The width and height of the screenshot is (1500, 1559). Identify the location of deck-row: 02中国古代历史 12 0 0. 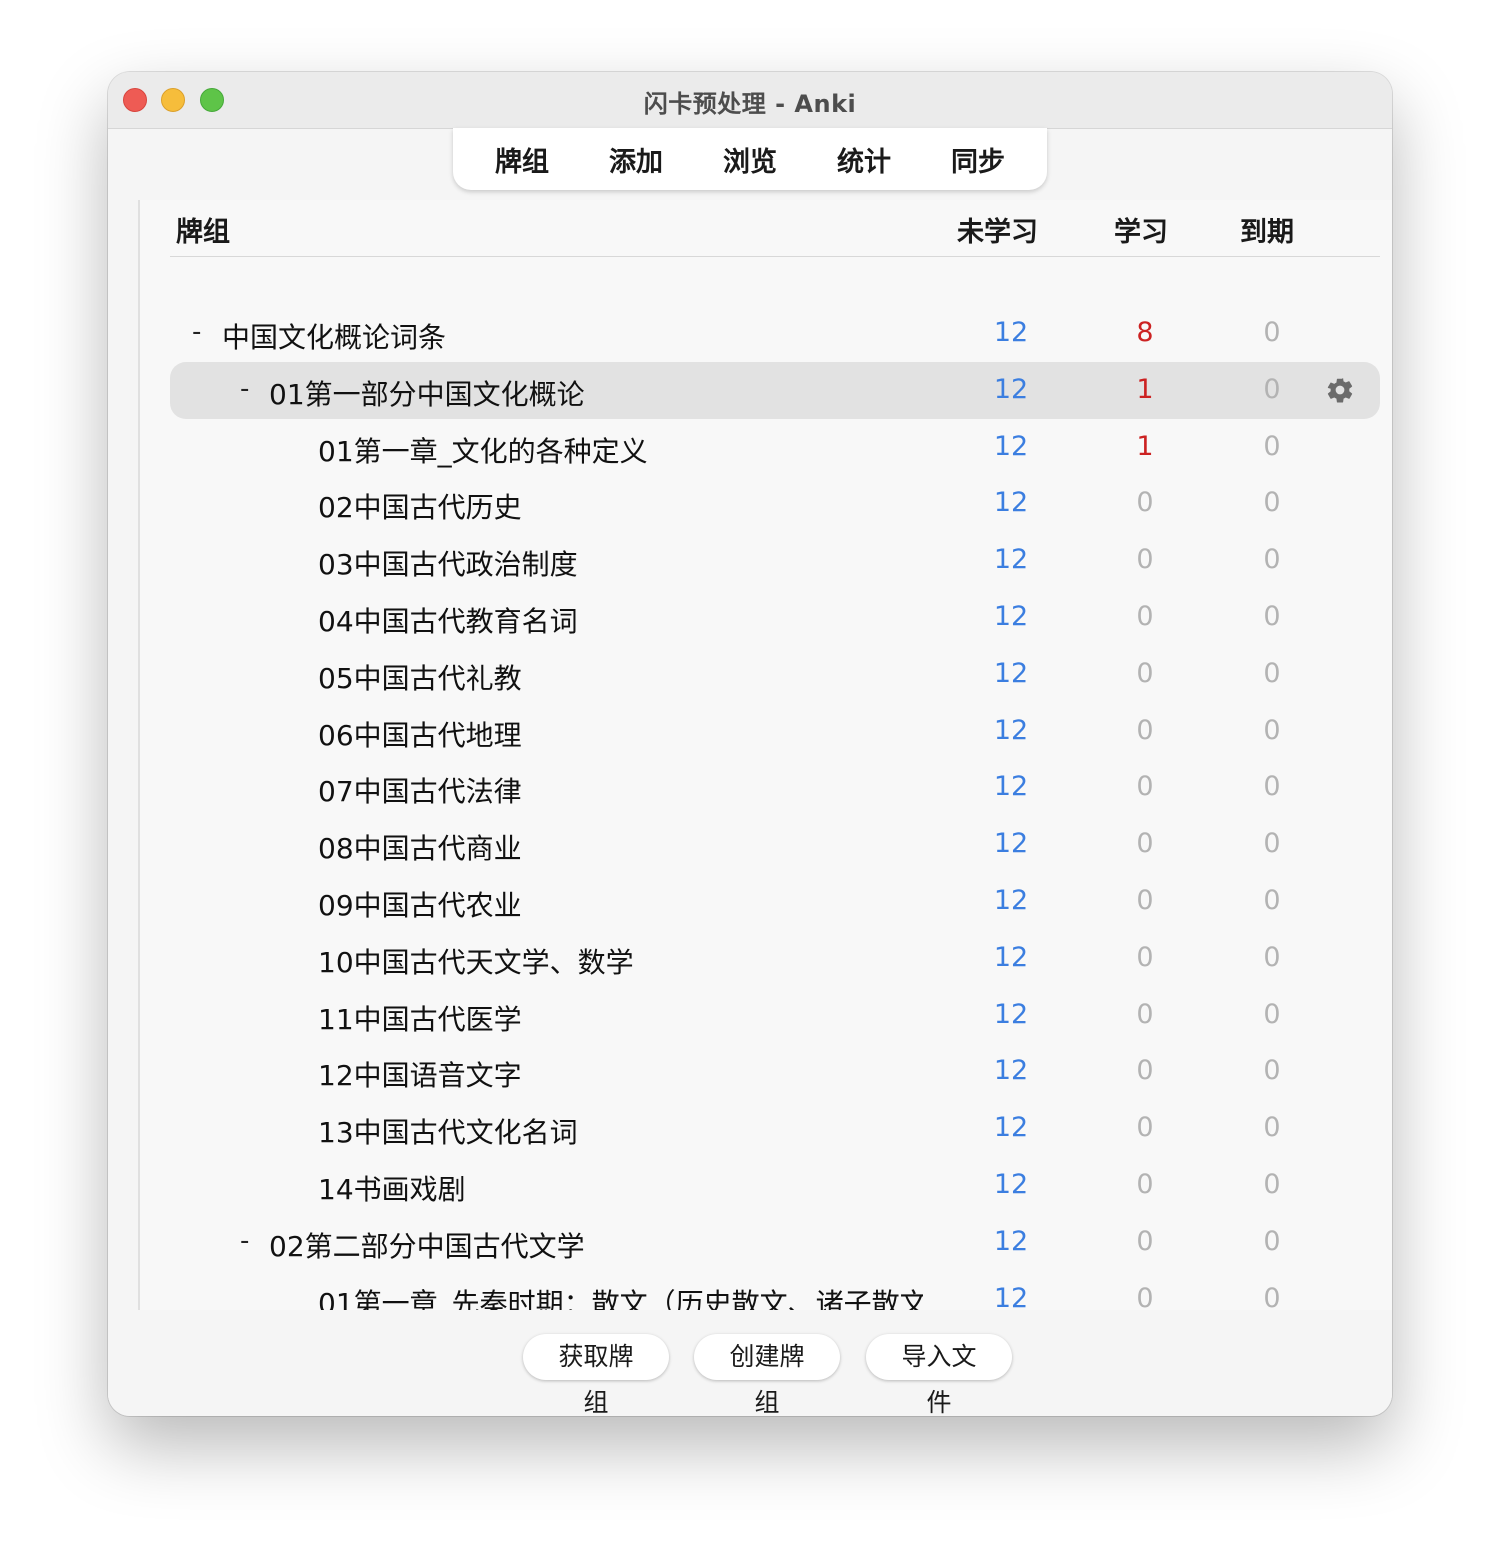
(775, 503).